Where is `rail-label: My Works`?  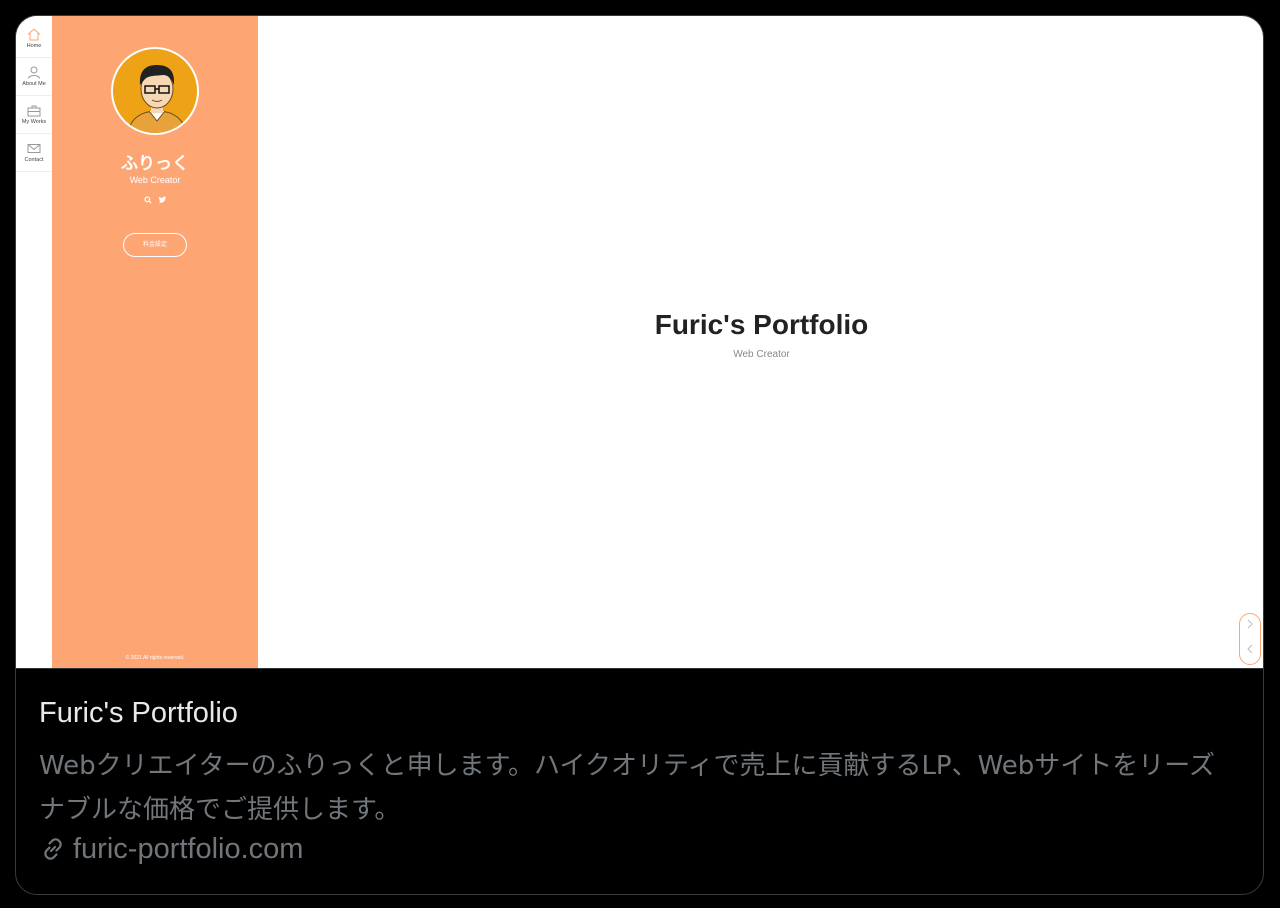
rail-label: My Works is located at coordinates (34, 122).